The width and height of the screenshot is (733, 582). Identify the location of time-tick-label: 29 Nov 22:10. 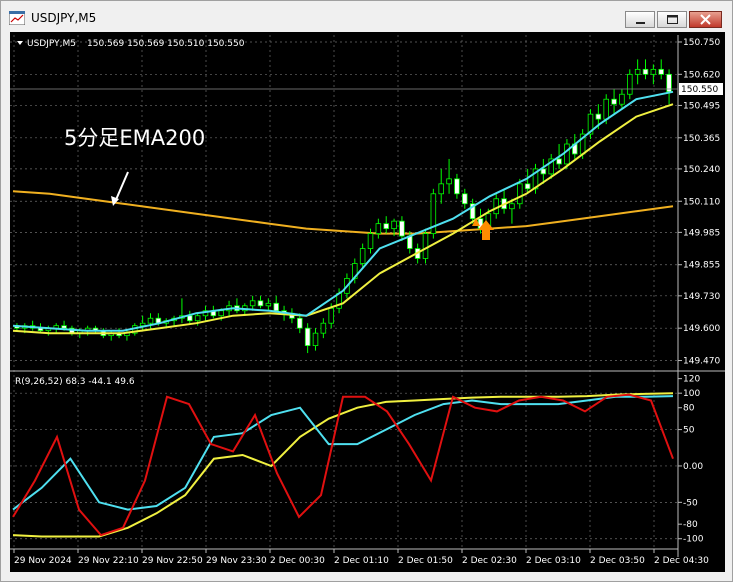
(108, 561).